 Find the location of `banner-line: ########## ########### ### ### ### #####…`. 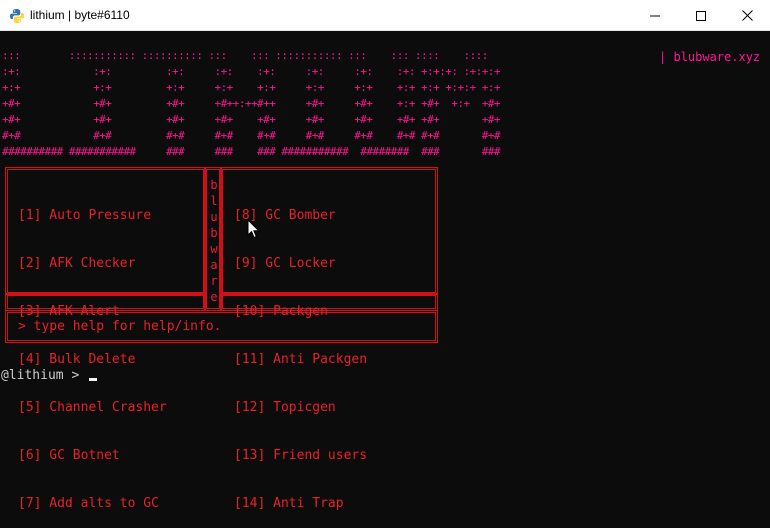

banner-line: ########## ########### ### ### ### #####… is located at coordinates (254, 151).